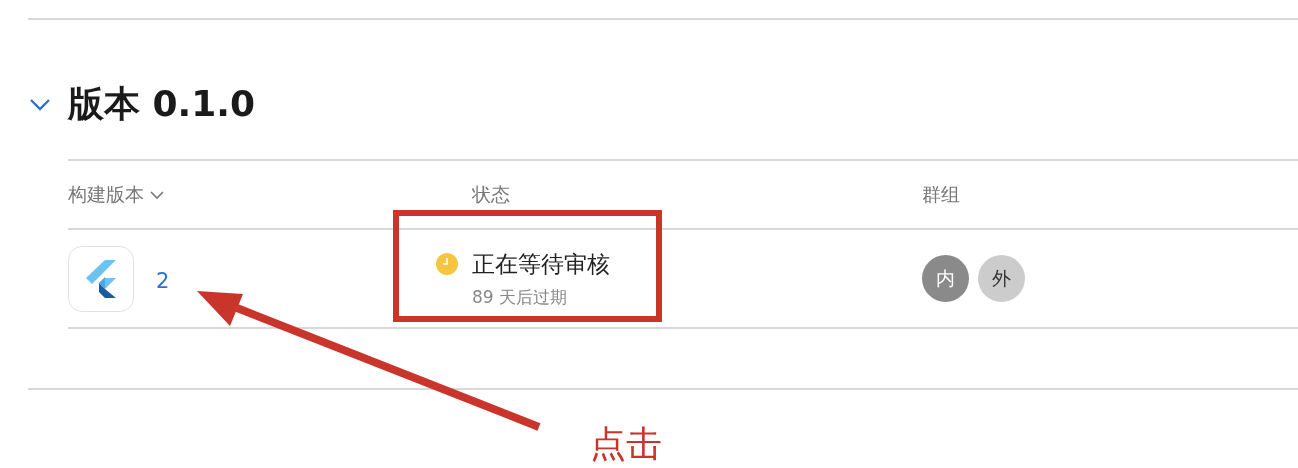 This screenshot has width=1298, height=468. Describe the element at coordinates (106, 194) in the screenshot. I see `column-header: 构建版本` at that location.